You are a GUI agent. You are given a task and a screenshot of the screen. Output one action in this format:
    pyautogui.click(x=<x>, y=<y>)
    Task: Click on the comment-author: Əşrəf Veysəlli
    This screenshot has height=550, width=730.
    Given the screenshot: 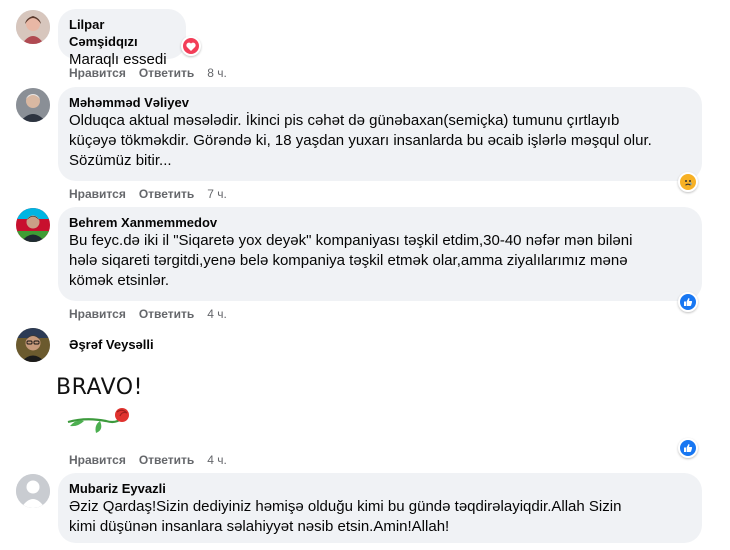 What is the action you would take?
    pyautogui.click(x=111, y=344)
    